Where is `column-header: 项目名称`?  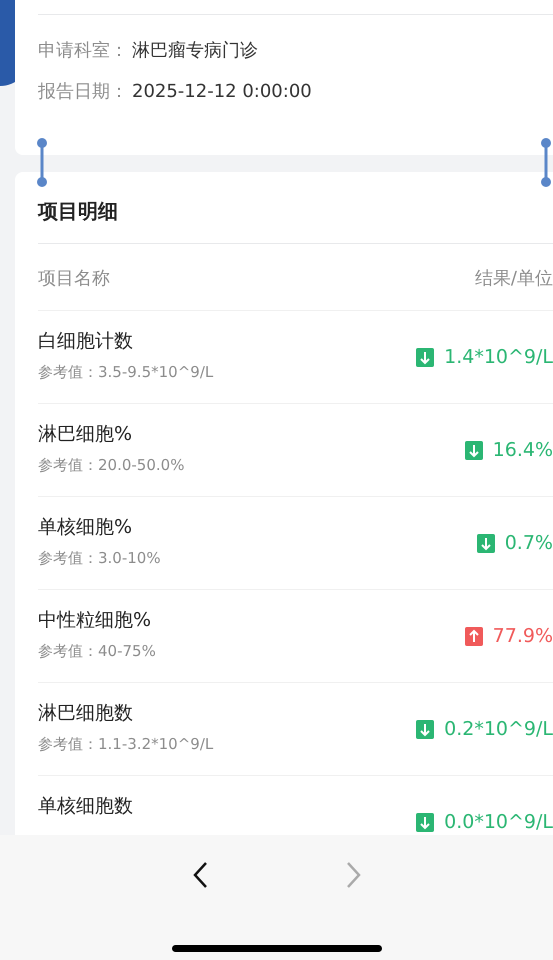
column-header: 项目名称 is located at coordinates (74, 278).